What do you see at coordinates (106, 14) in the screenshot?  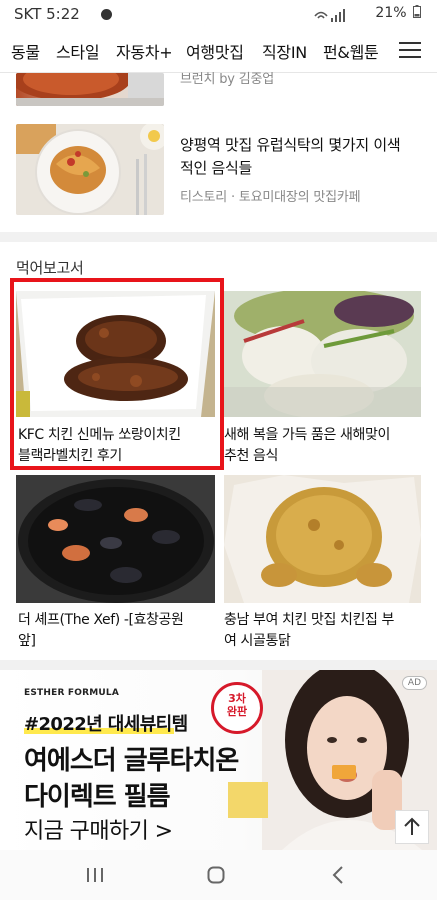 I see `notification-icon` at bounding box center [106, 14].